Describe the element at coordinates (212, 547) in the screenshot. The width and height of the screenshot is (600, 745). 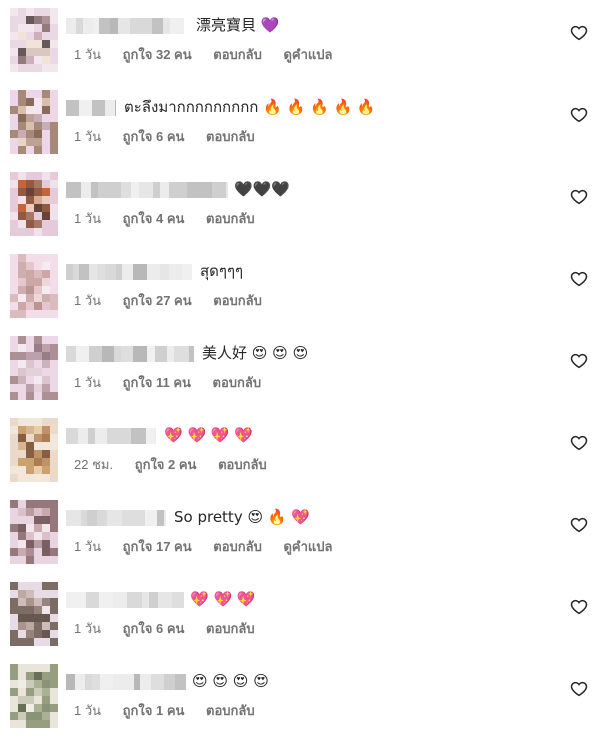
I see `comment-meta: 1 วัน ถูกใจ 17 คน ตอบกลับ ดูคำแปล` at that location.